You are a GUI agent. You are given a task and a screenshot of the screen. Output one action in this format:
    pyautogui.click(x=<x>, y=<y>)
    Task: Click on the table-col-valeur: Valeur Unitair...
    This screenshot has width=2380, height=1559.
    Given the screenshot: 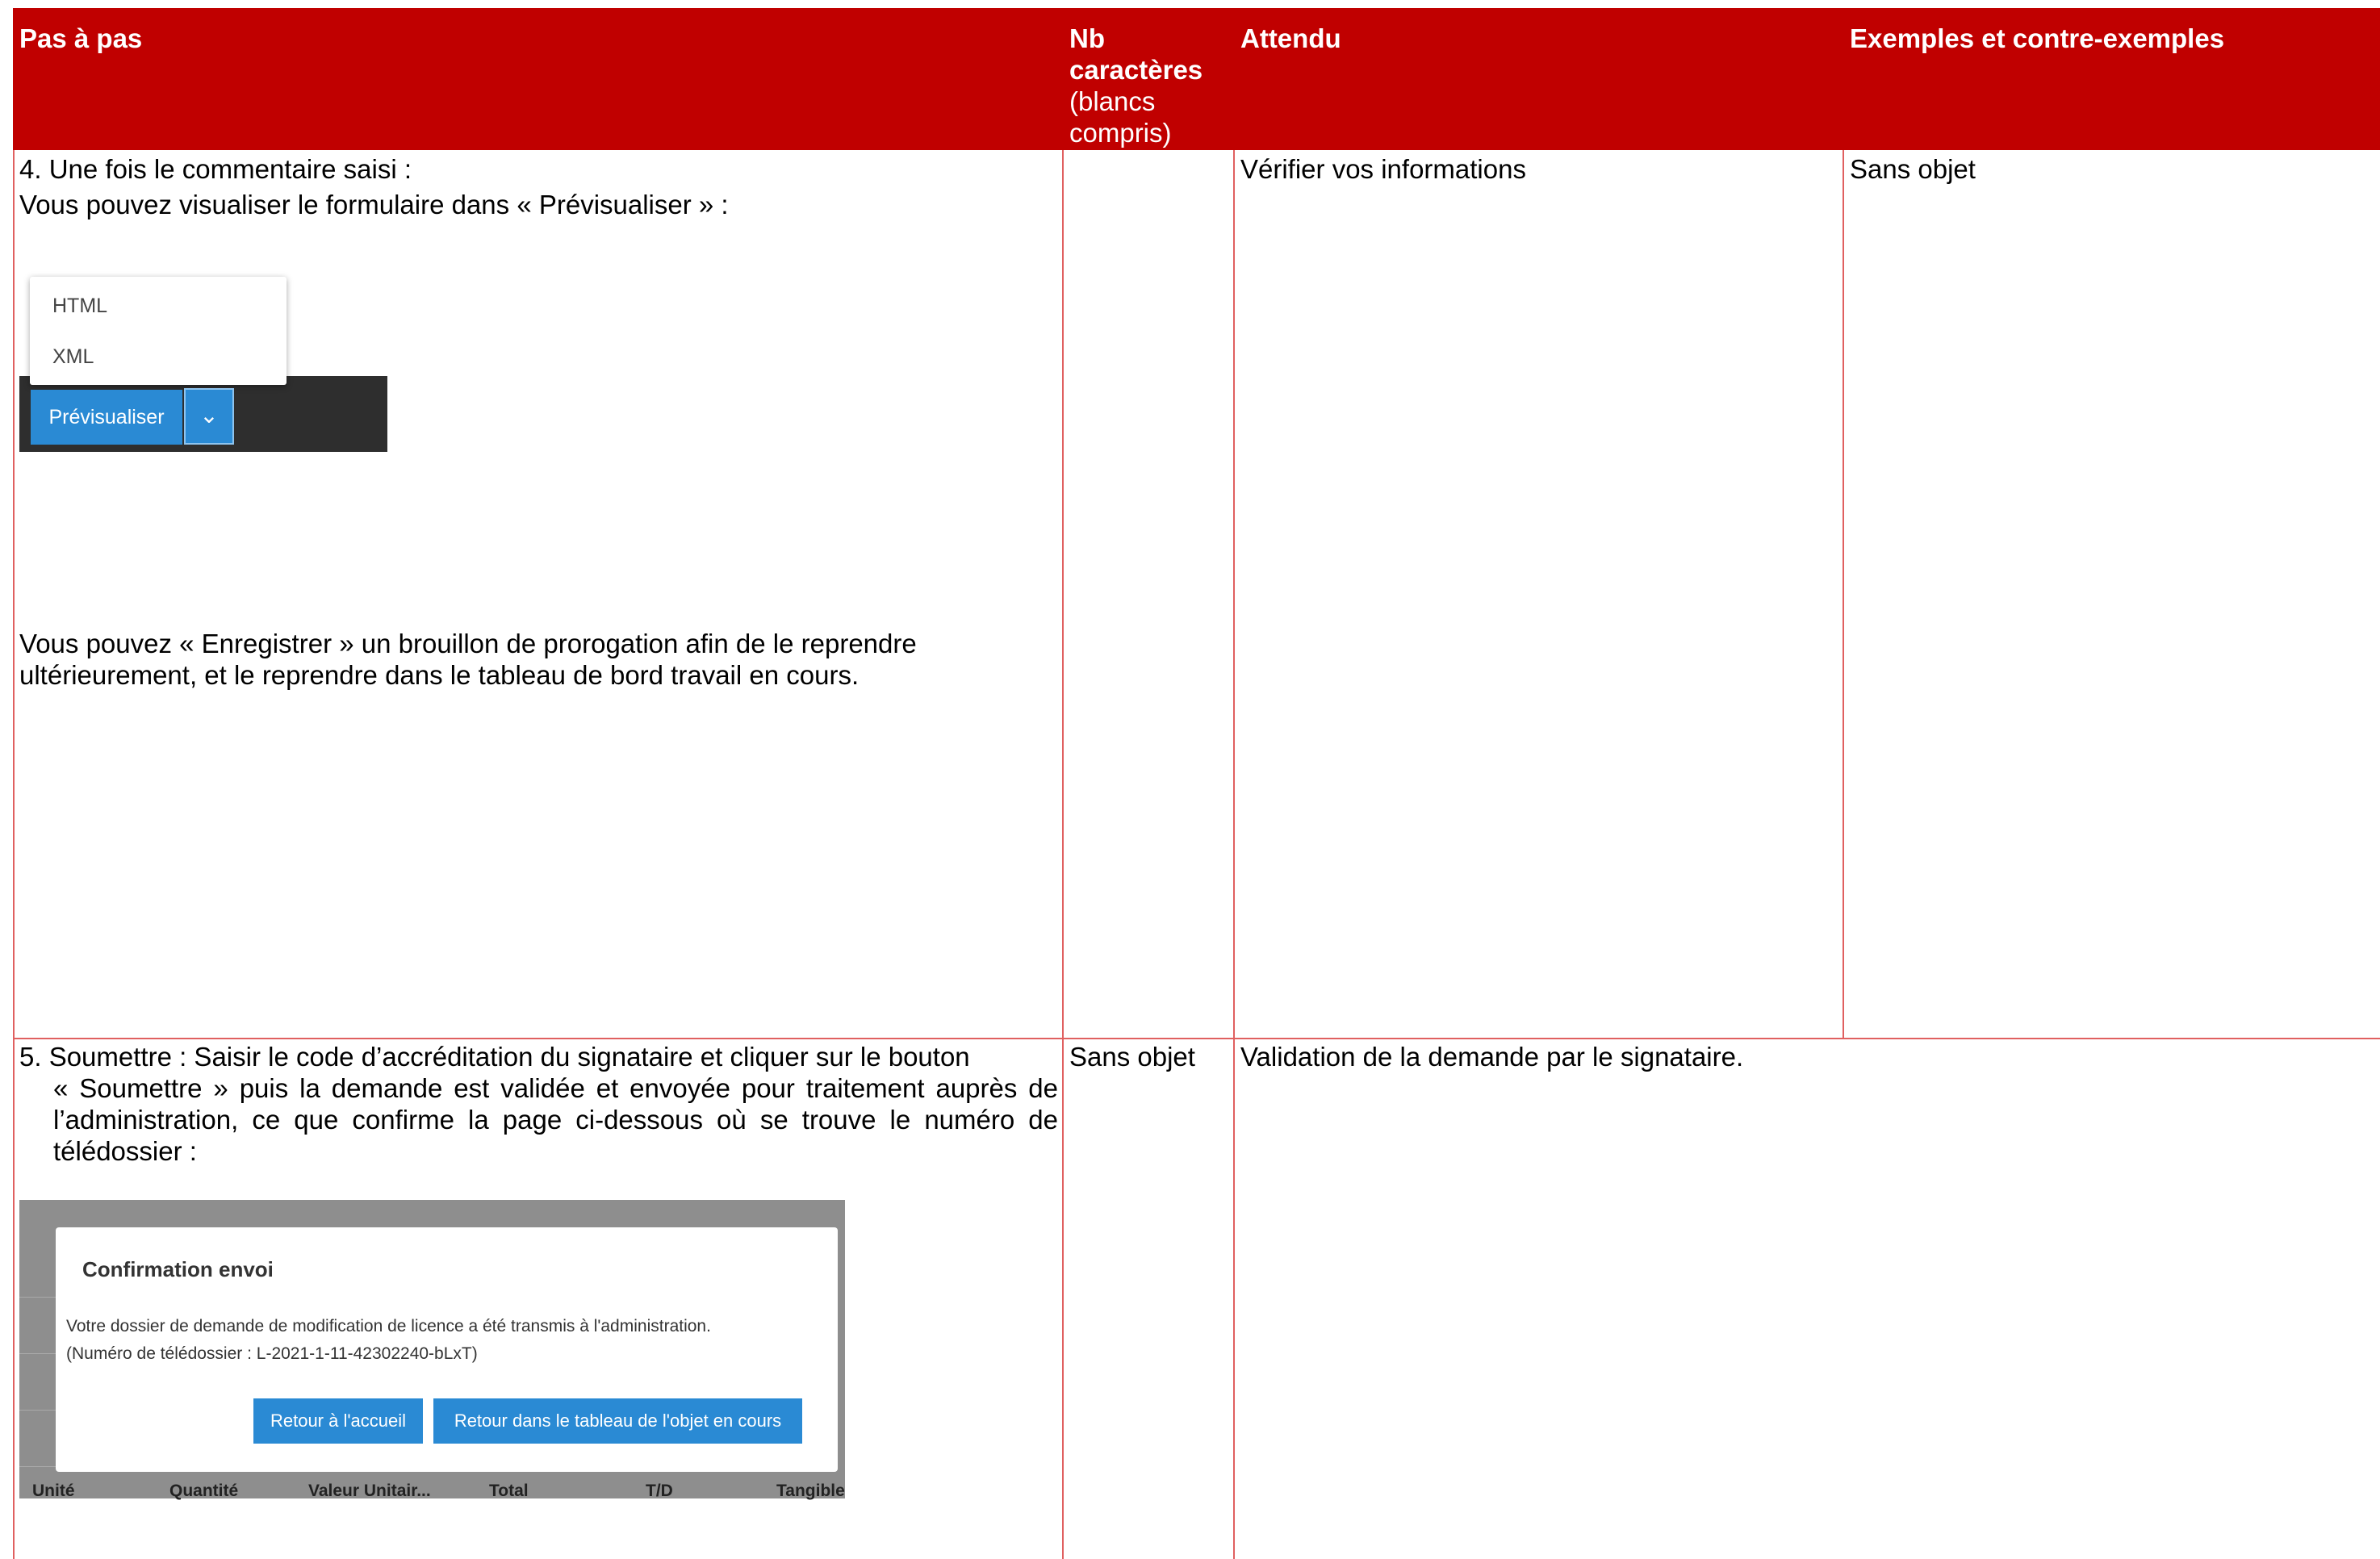 What is the action you would take?
    pyautogui.click(x=369, y=1491)
    